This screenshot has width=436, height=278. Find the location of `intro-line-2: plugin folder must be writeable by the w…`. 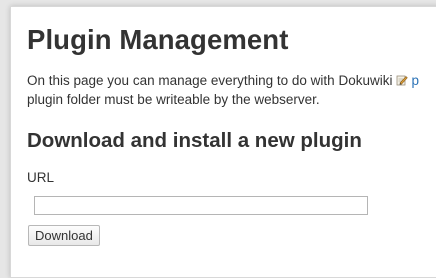

intro-line-2: plugin folder must be writeable by the w… is located at coordinates (173, 99).